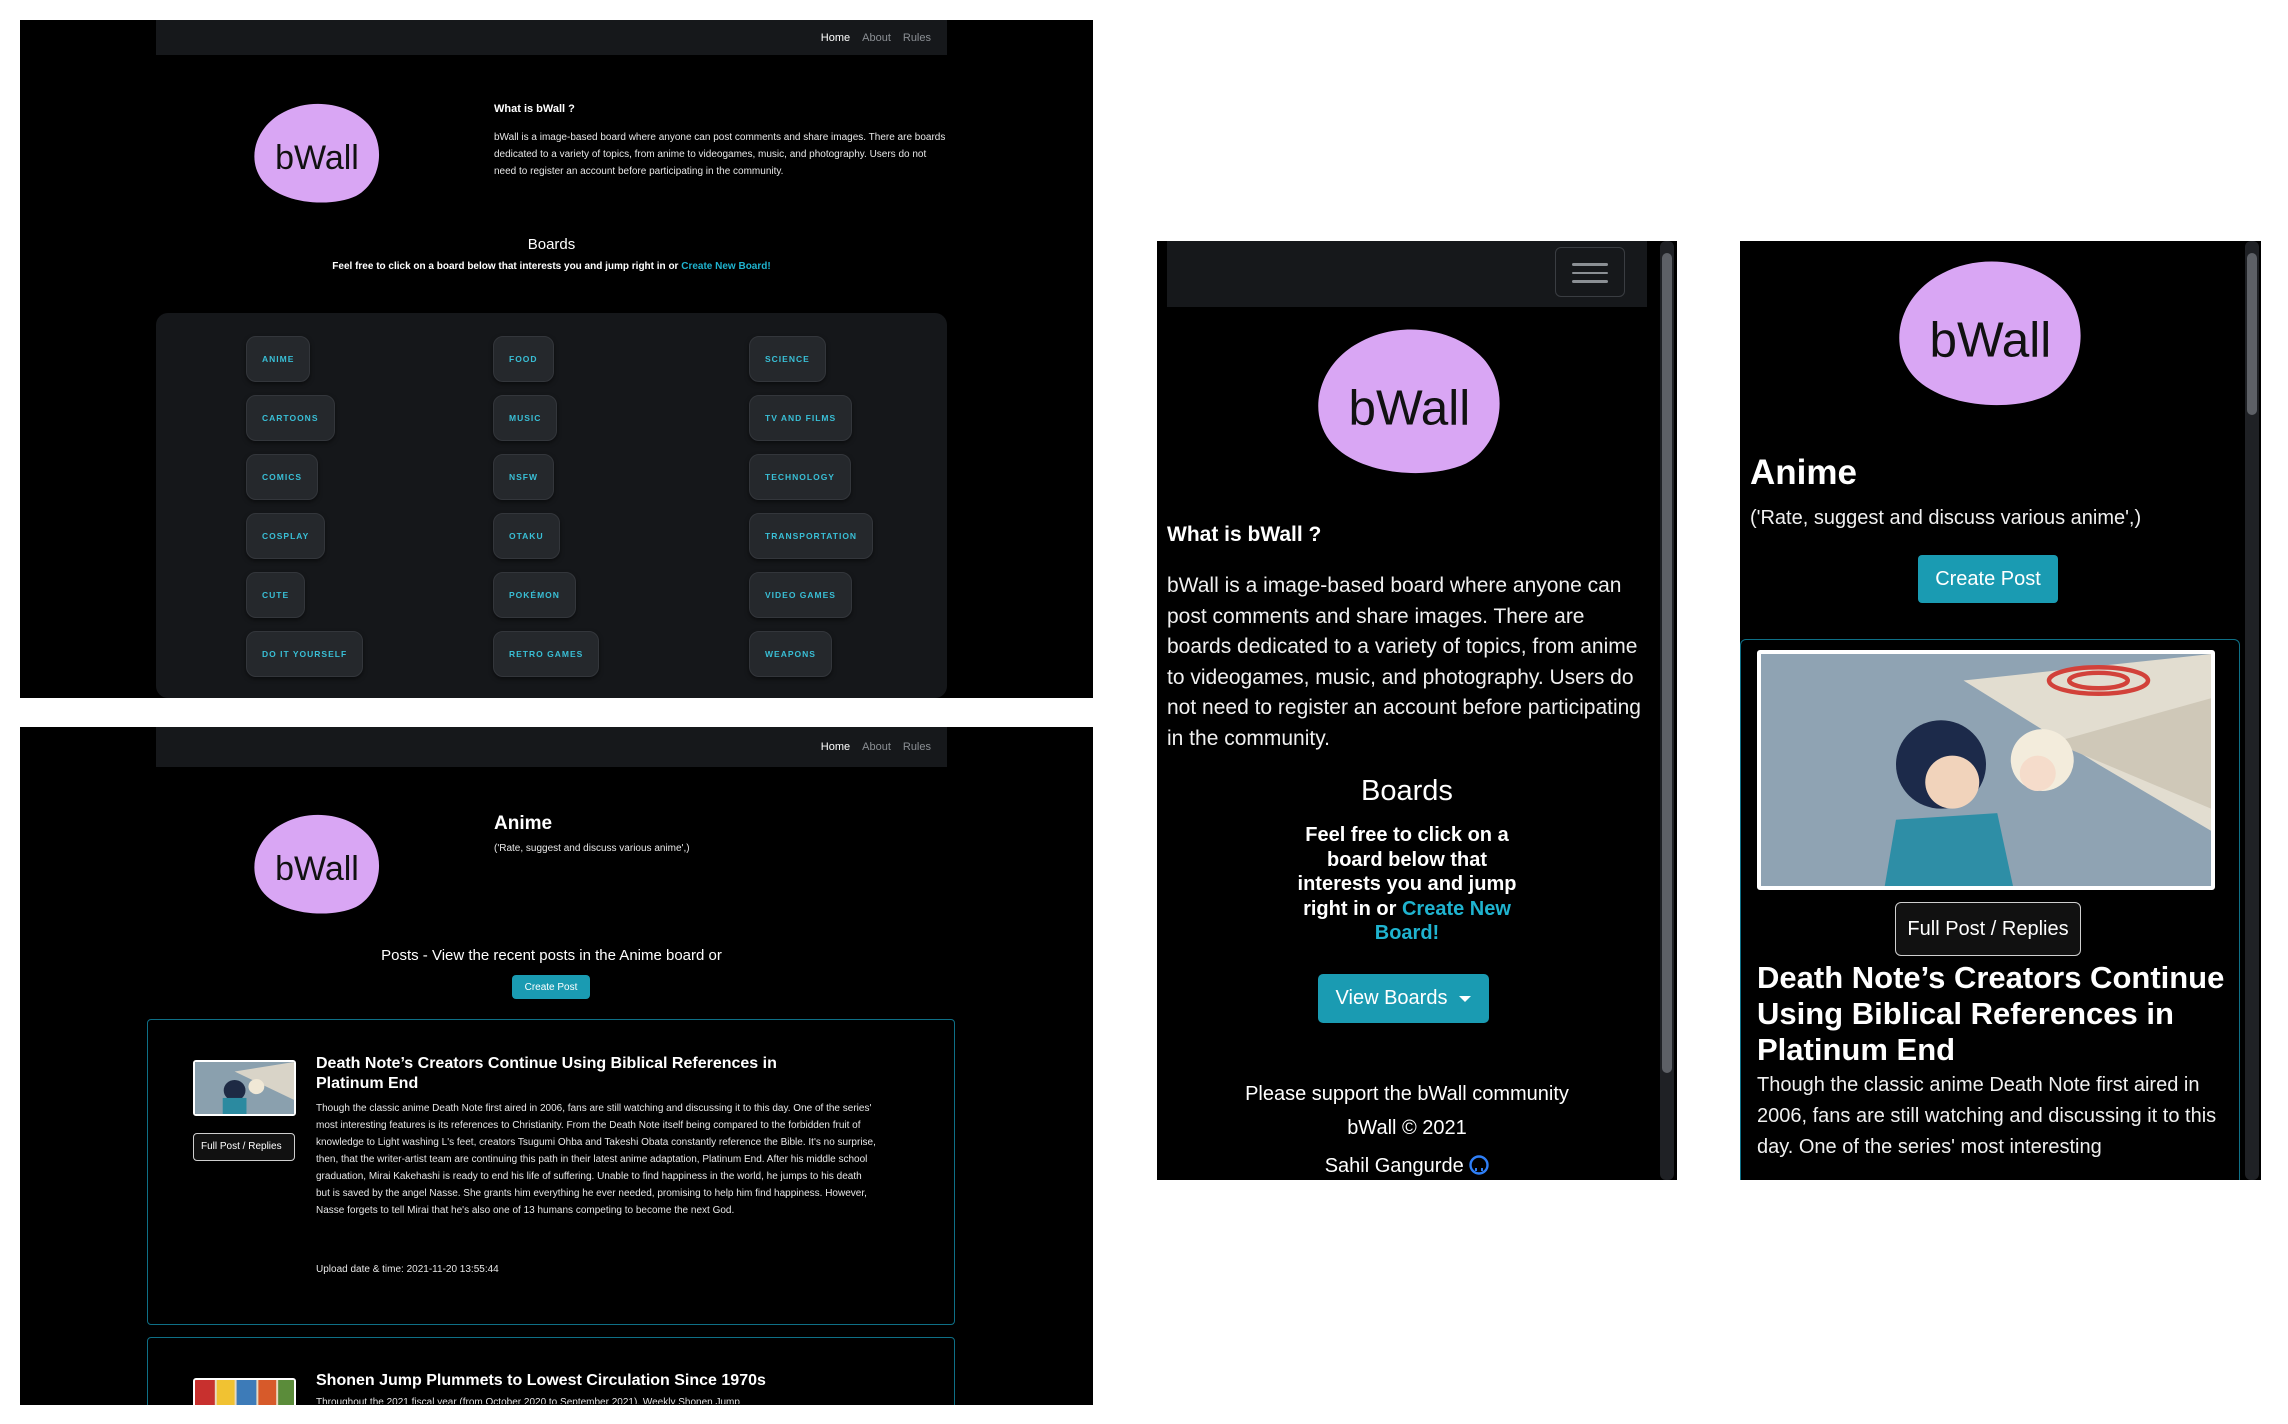 This screenshot has height=1424, width=2288. What do you see at coordinates (525, 418) in the screenshot?
I see `board-button-music: MUSIC` at bounding box center [525, 418].